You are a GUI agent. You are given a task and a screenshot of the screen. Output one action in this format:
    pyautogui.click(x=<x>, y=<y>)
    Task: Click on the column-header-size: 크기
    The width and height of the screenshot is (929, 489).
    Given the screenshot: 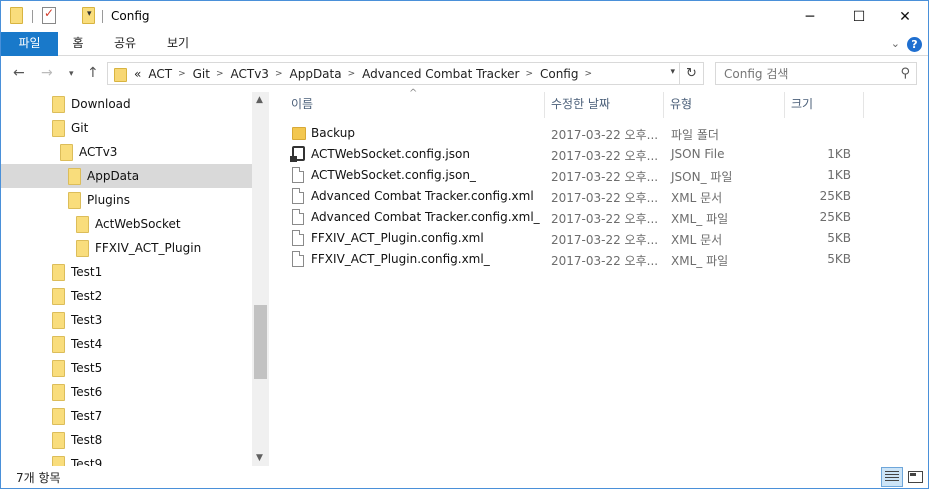 What is the action you would take?
    pyautogui.click(x=824, y=104)
    